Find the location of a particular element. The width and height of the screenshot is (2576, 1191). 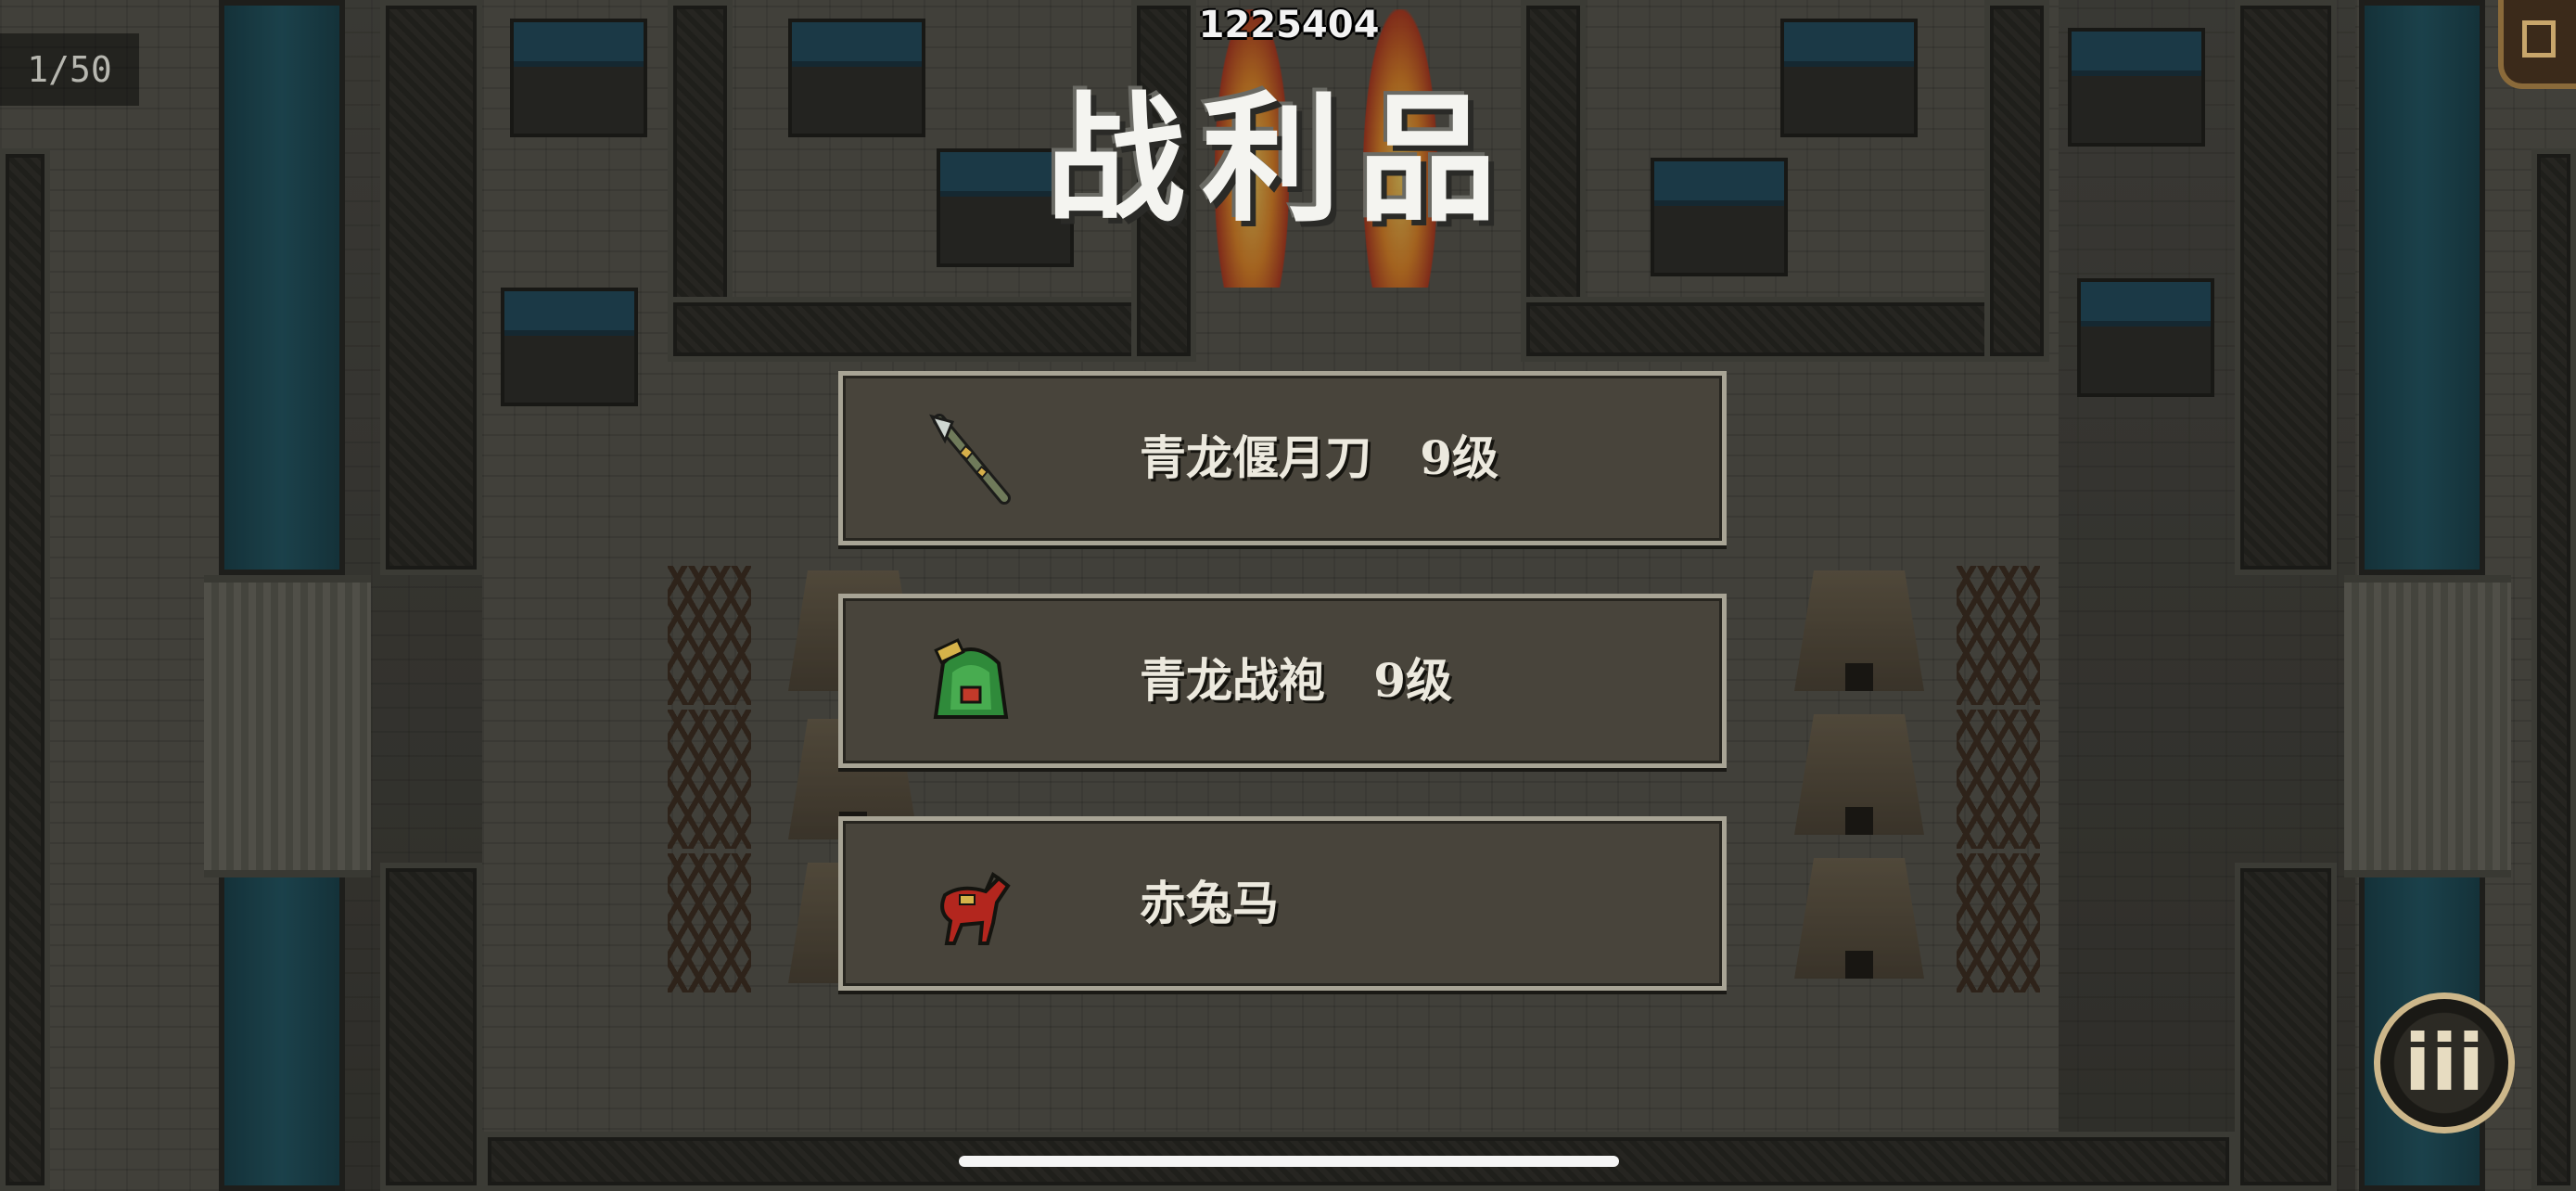

wall-right-inner-top is located at coordinates (2286, 287).